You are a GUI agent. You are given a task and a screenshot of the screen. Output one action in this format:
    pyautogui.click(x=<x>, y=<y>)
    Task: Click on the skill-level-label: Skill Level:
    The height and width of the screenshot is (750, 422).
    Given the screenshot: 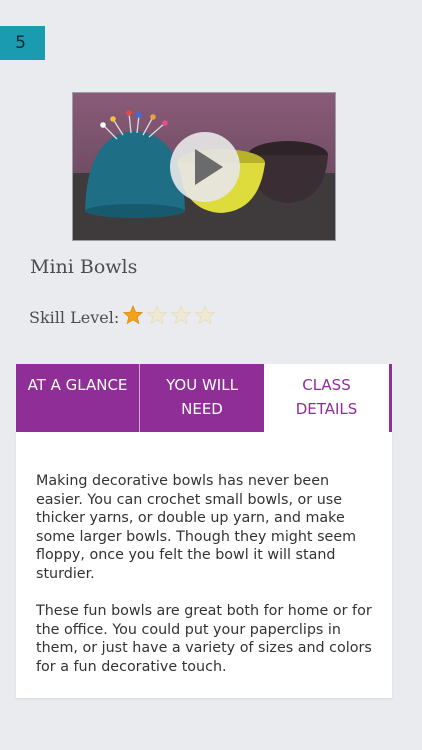 What is the action you would take?
    pyautogui.click(x=74, y=317)
    